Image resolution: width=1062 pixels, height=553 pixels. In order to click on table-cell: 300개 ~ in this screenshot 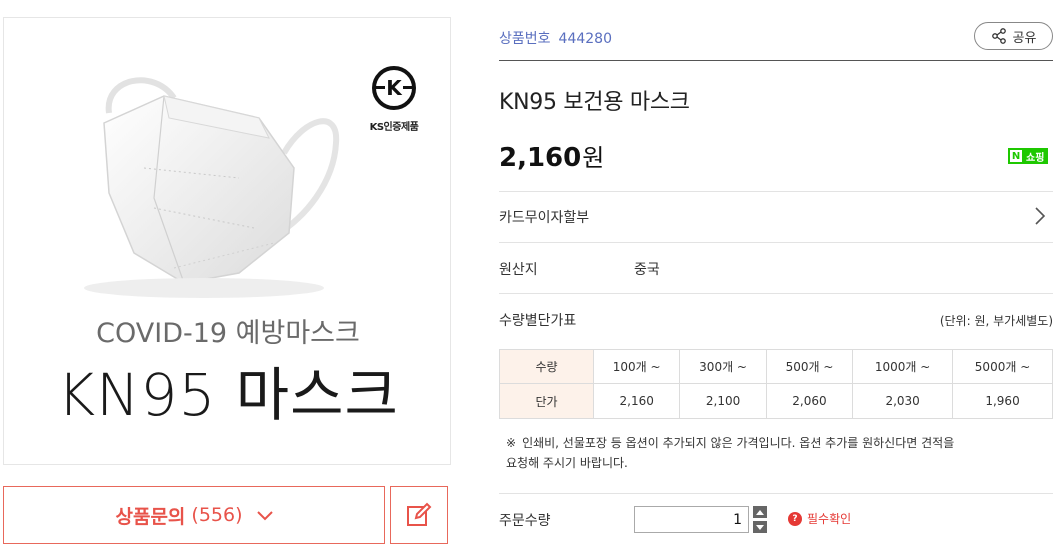, I will do `click(723, 366)`.